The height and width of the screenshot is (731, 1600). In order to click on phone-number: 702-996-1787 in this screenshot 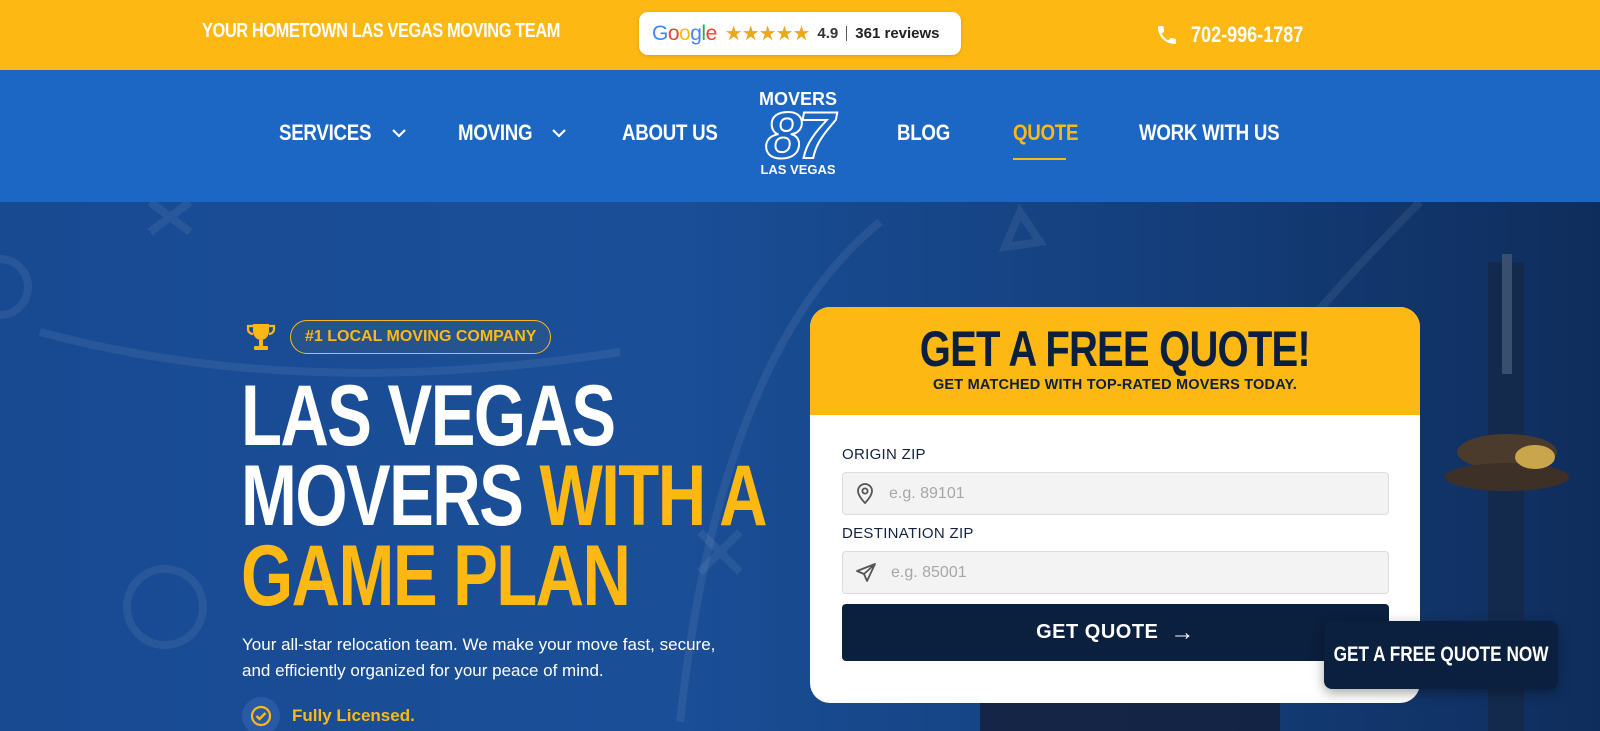, I will do `click(1247, 34)`.